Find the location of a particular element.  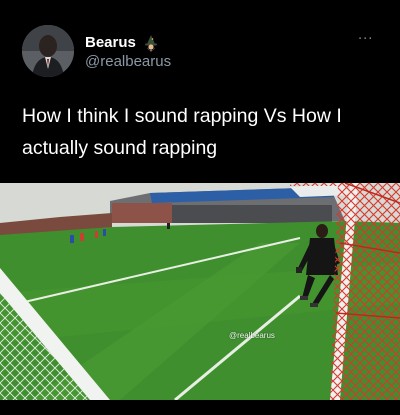

more-options-icon: ··· is located at coordinates (369, 40).